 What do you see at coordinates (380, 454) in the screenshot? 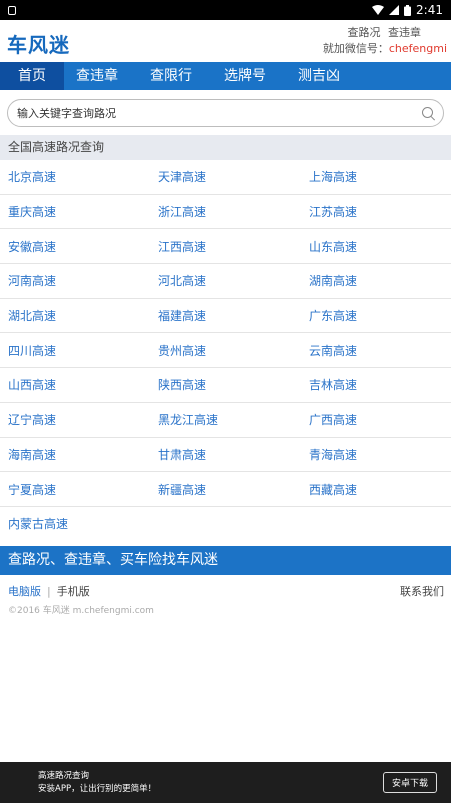
I see `highway-link: 青海高速` at bounding box center [380, 454].